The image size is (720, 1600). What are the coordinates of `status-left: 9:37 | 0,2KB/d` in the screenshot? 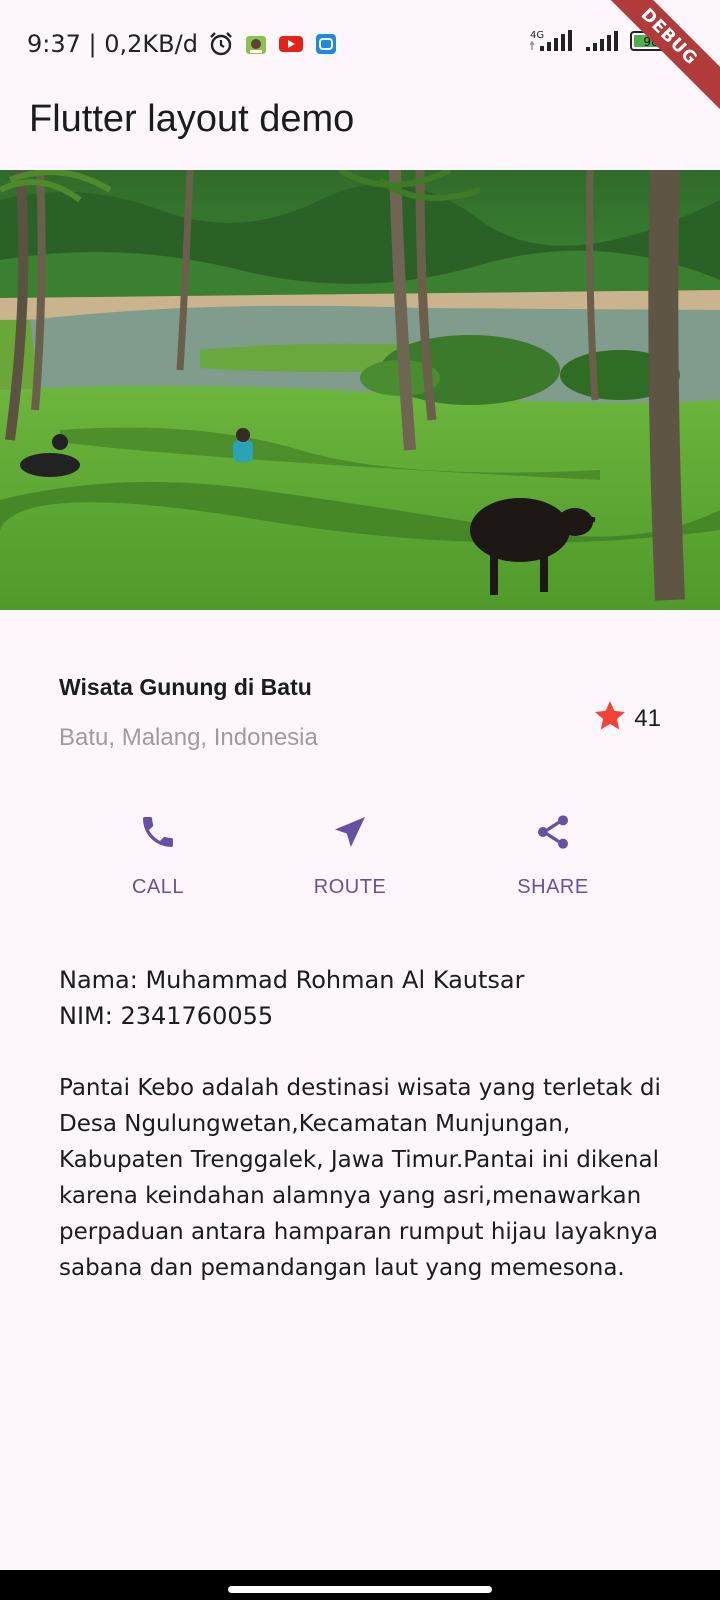 It's located at (182, 44).